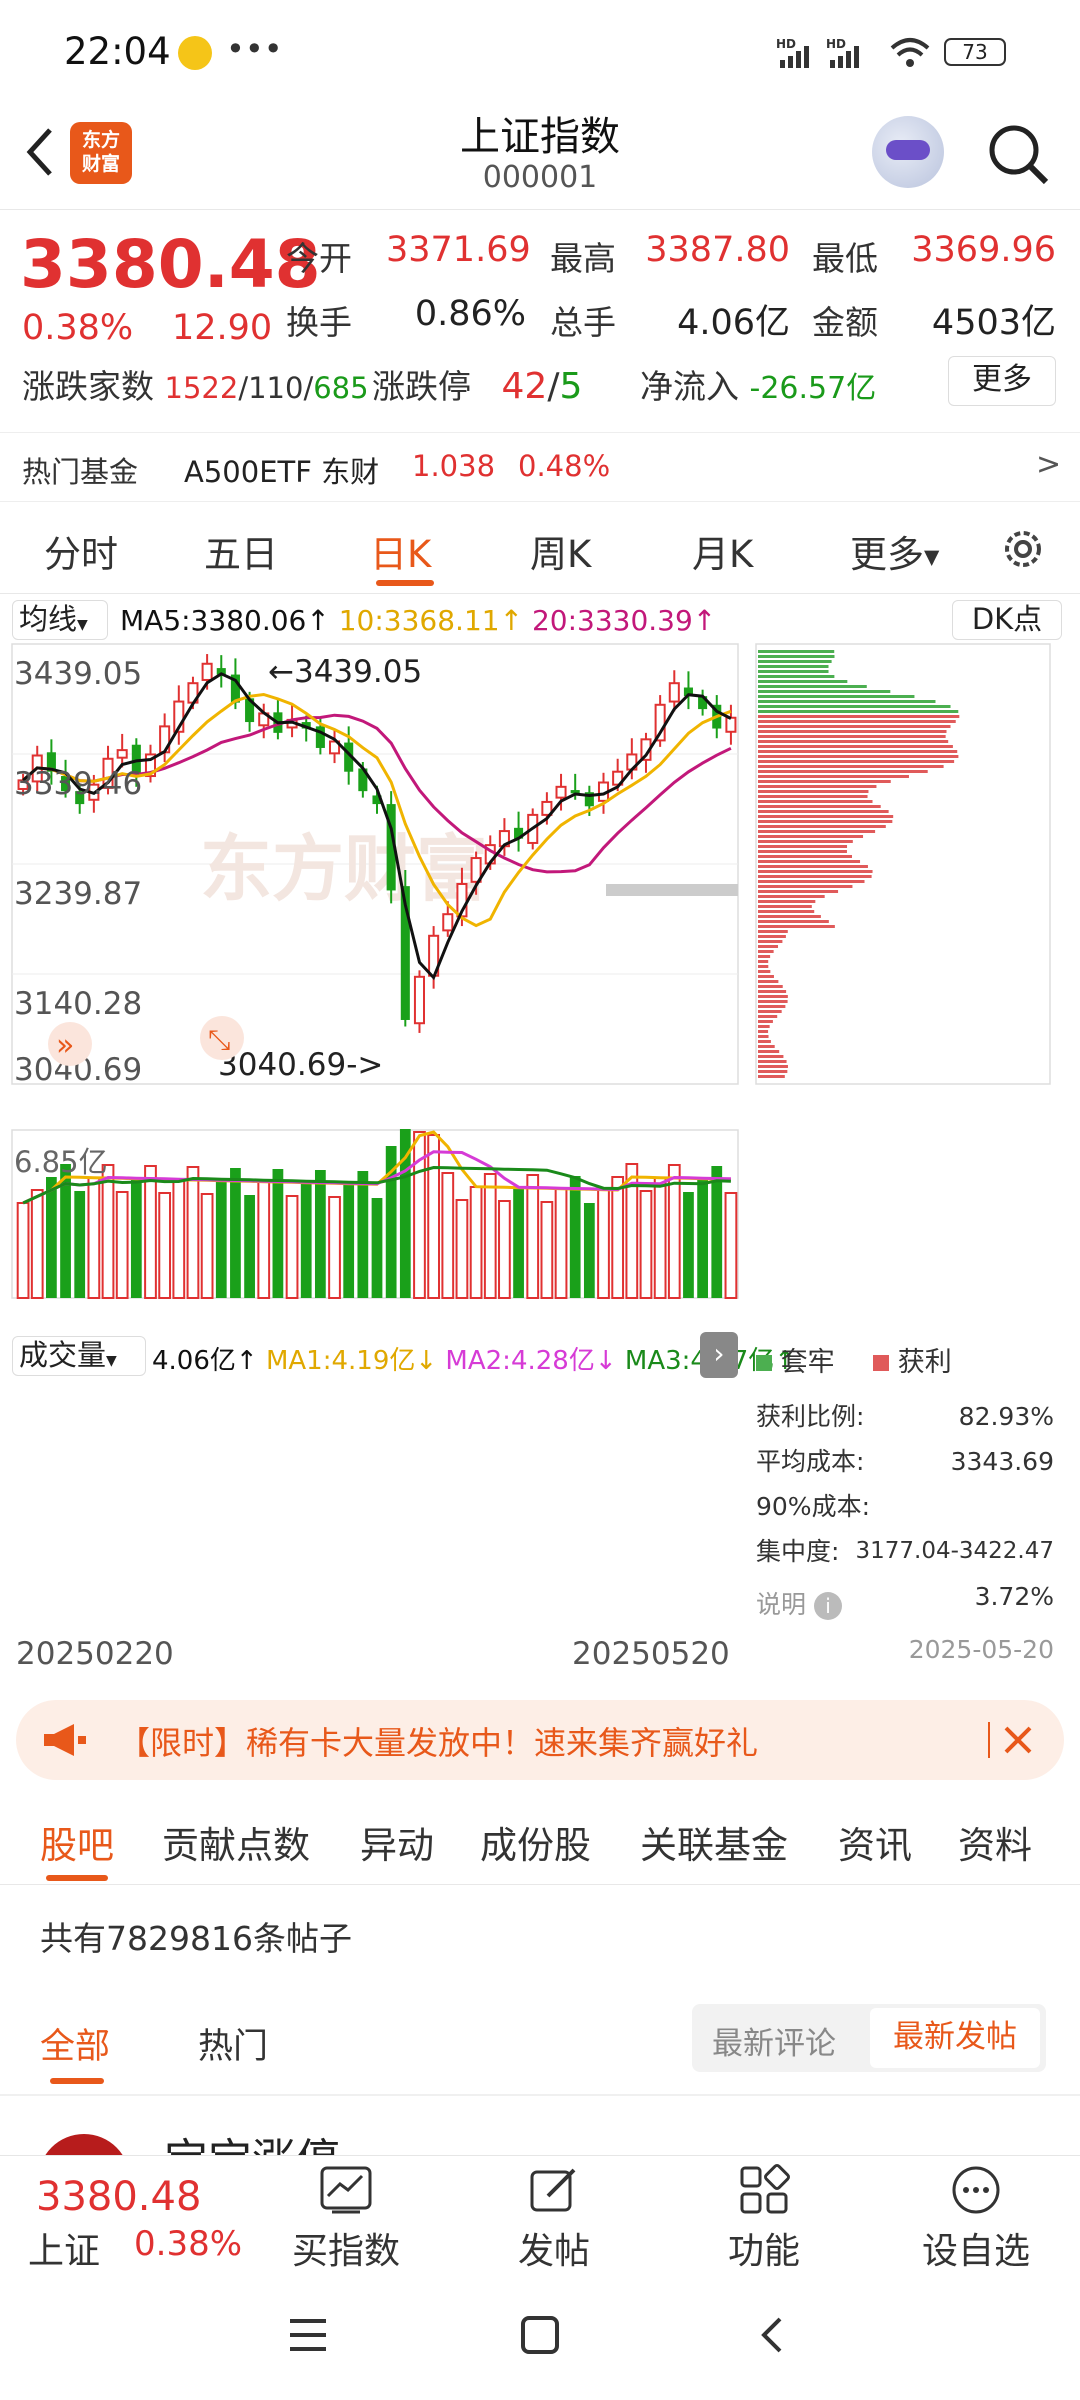  What do you see at coordinates (954, 1551) in the screenshot?
I see `cost90-value: 3177.04-3422.47` at bounding box center [954, 1551].